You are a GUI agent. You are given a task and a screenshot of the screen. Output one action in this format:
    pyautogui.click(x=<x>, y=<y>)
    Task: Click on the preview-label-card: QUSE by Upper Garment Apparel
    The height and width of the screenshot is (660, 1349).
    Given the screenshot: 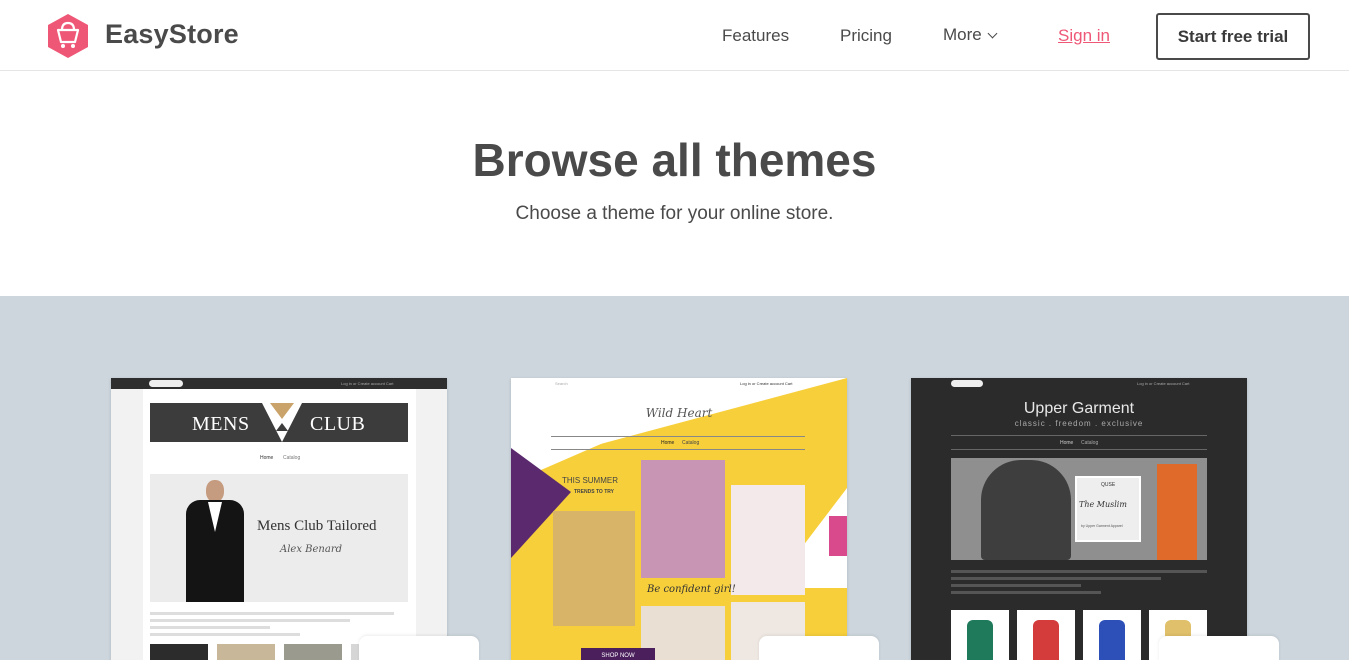 What is the action you would take?
    pyautogui.click(x=1108, y=509)
    